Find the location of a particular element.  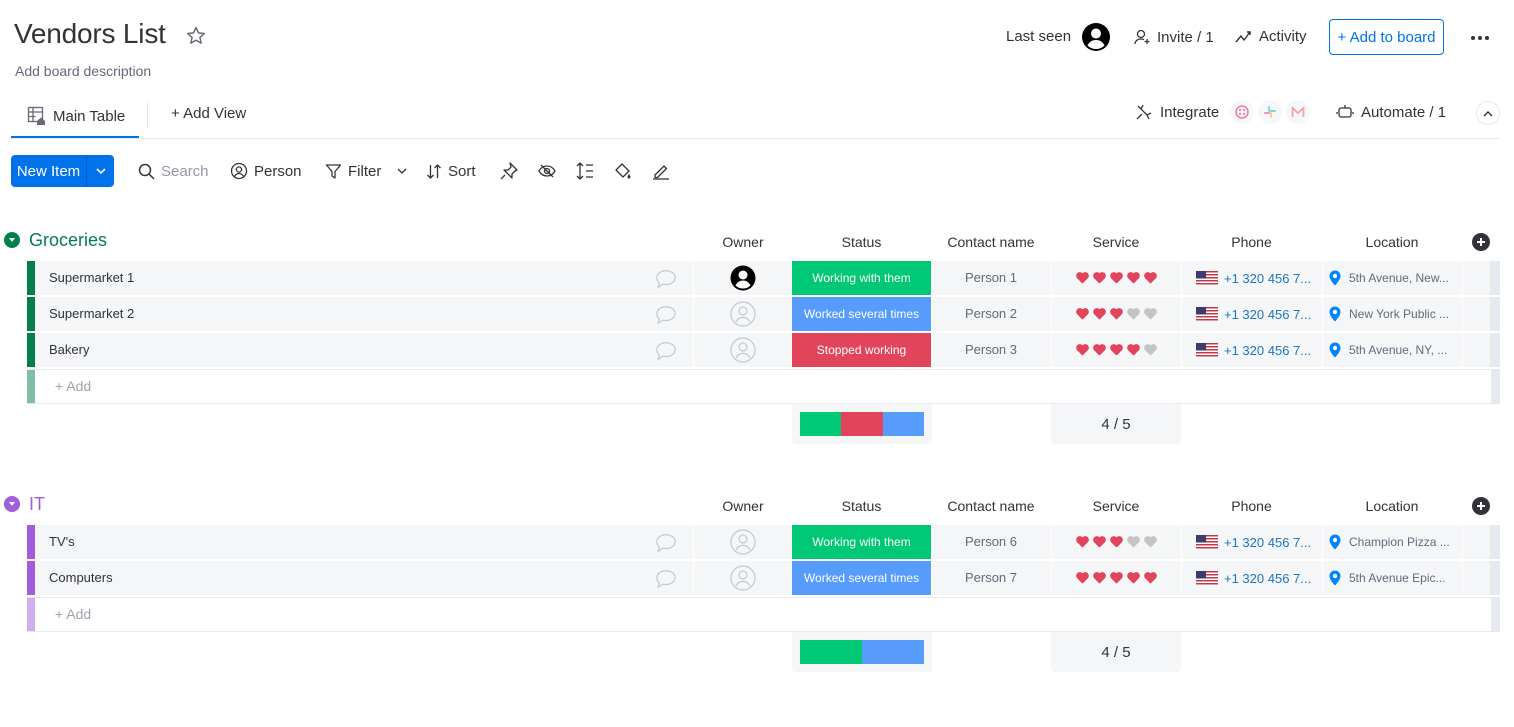

integrate-button: Integrate is located at coordinates (1223, 112).